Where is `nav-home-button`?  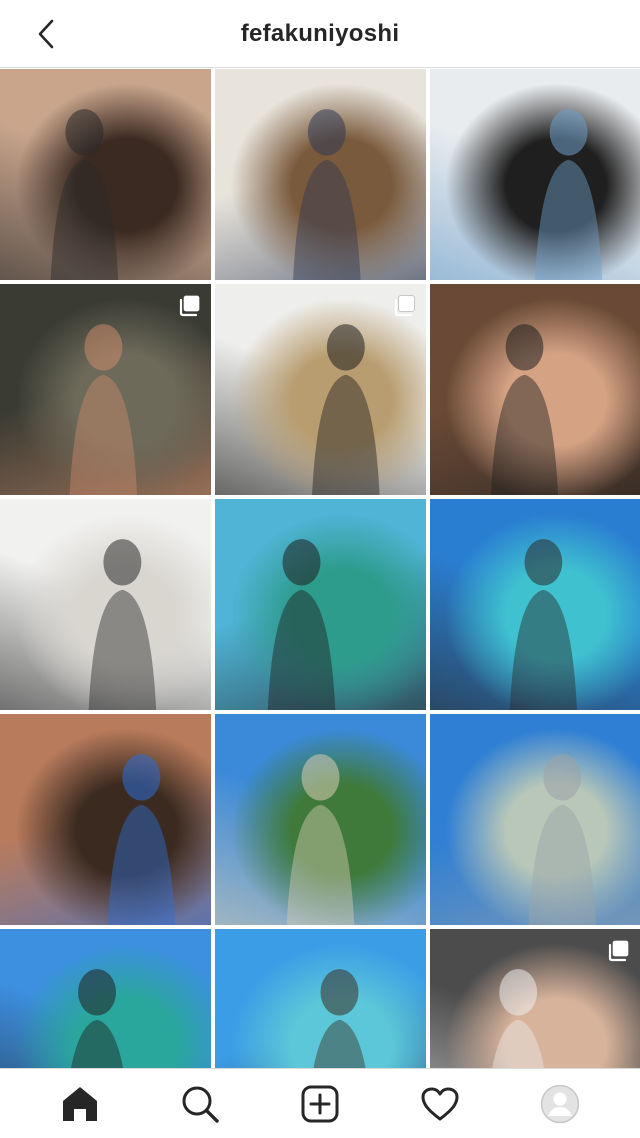
nav-home-button is located at coordinates (80, 1104).